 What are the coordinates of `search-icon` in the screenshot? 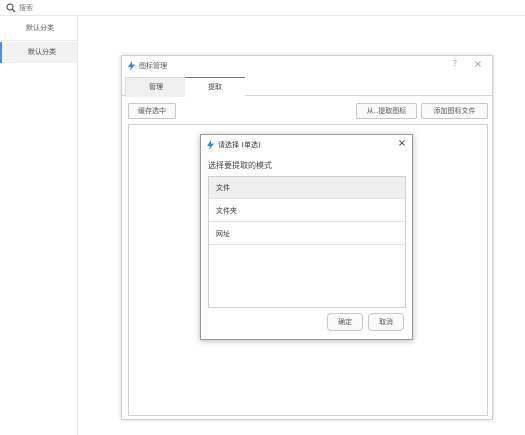 It's located at (11, 8).